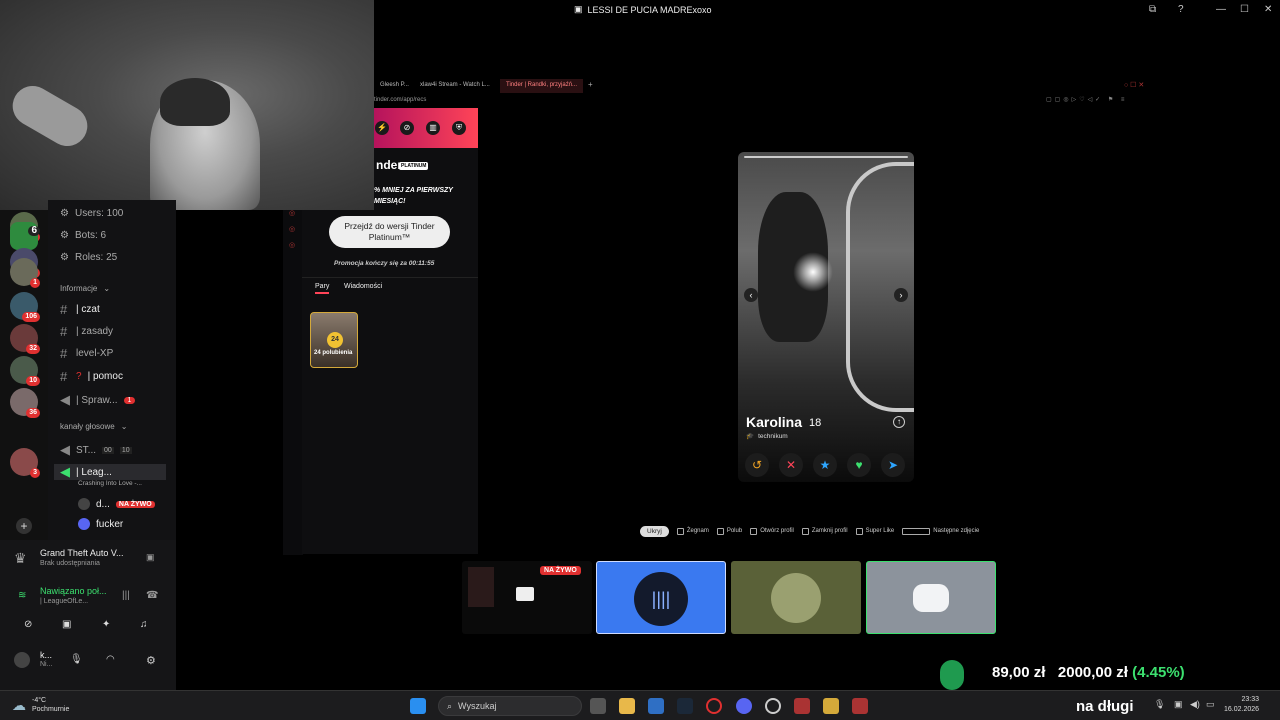  Describe the element at coordinates (151, 660) in the screenshot. I see `gear-icon: ⚙` at that location.